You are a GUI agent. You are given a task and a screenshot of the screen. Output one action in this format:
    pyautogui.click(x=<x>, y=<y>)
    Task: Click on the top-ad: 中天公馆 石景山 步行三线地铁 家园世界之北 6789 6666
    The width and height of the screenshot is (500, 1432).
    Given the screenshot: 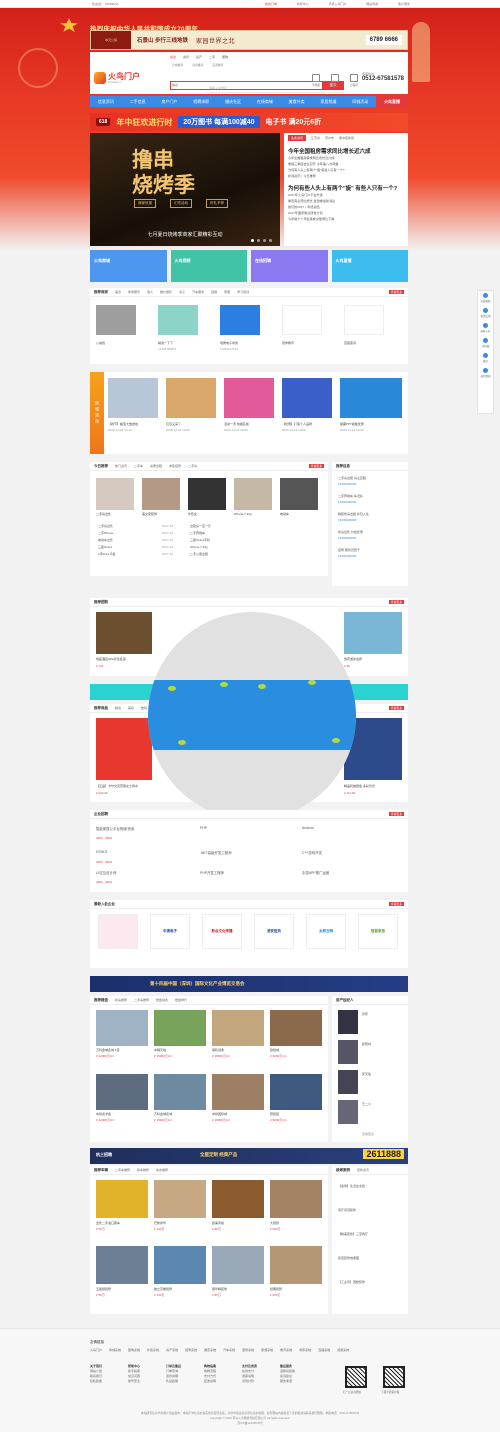 What is the action you would take?
    pyautogui.click(x=249, y=40)
    